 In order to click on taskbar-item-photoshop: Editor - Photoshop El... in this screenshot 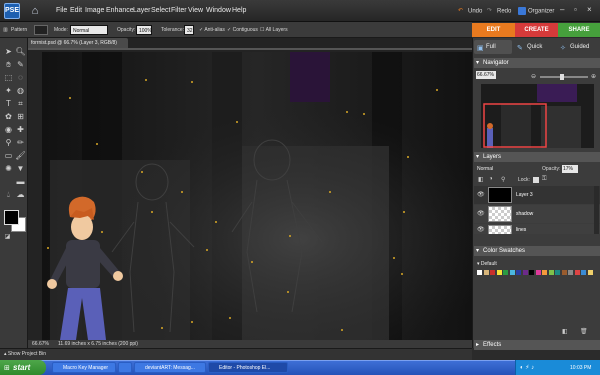, I will do `click(248, 367)`.